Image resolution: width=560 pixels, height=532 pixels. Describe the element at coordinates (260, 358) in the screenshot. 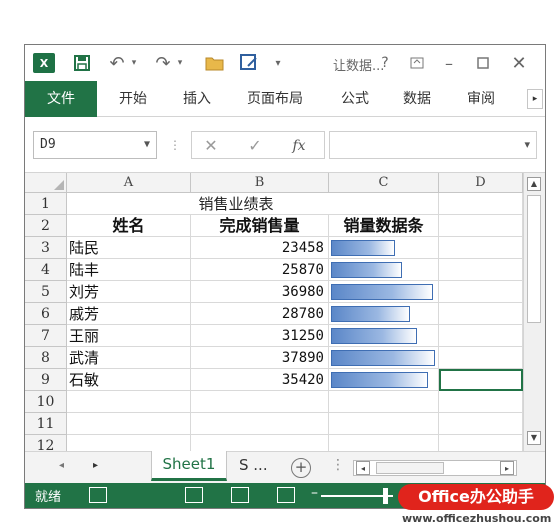

I see `value-cell: 37890` at that location.